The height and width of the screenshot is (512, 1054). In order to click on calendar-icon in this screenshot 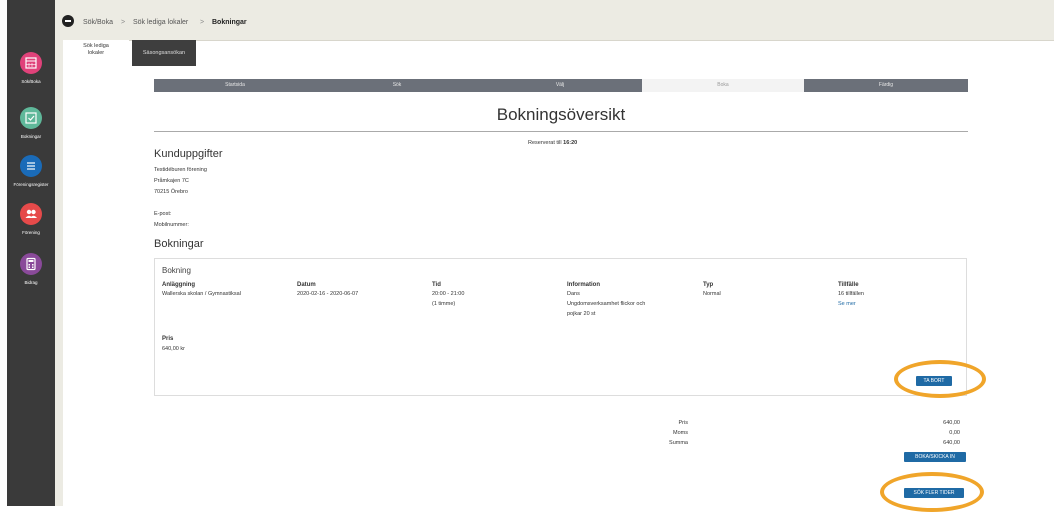, I will do `click(31, 63)`.